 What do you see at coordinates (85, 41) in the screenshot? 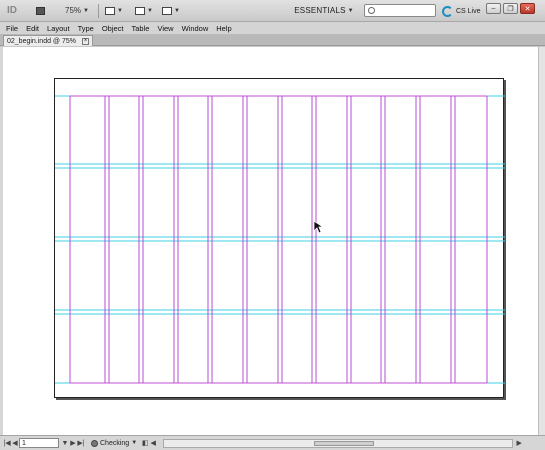
I see `close-tab-icon: ×` at bounding box center [85, 41].